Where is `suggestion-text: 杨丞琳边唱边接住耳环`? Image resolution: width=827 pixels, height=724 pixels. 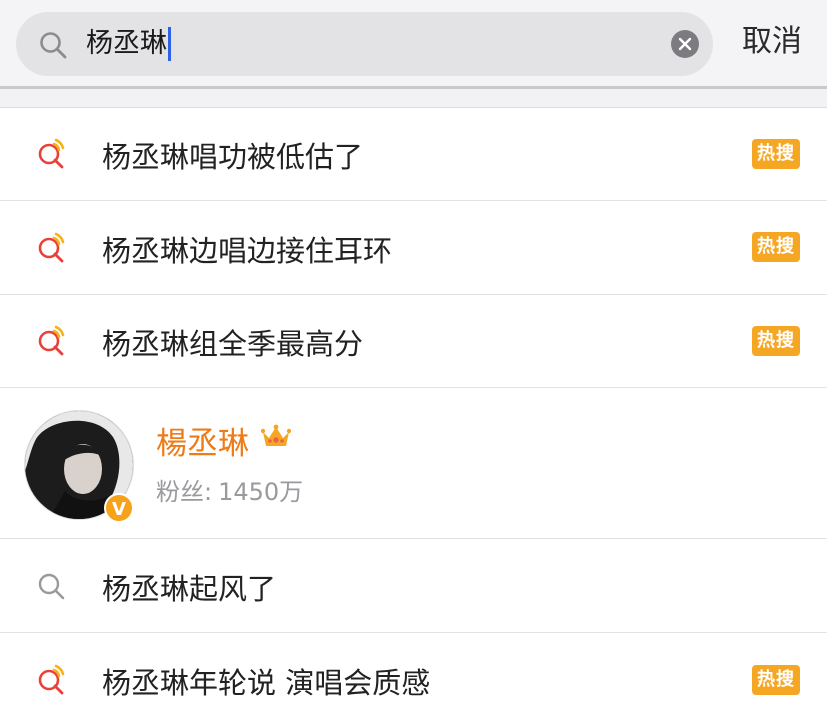
suggestion-text: 杨丞琳边唱边接住耳环 is located at coordinates (247, 251).